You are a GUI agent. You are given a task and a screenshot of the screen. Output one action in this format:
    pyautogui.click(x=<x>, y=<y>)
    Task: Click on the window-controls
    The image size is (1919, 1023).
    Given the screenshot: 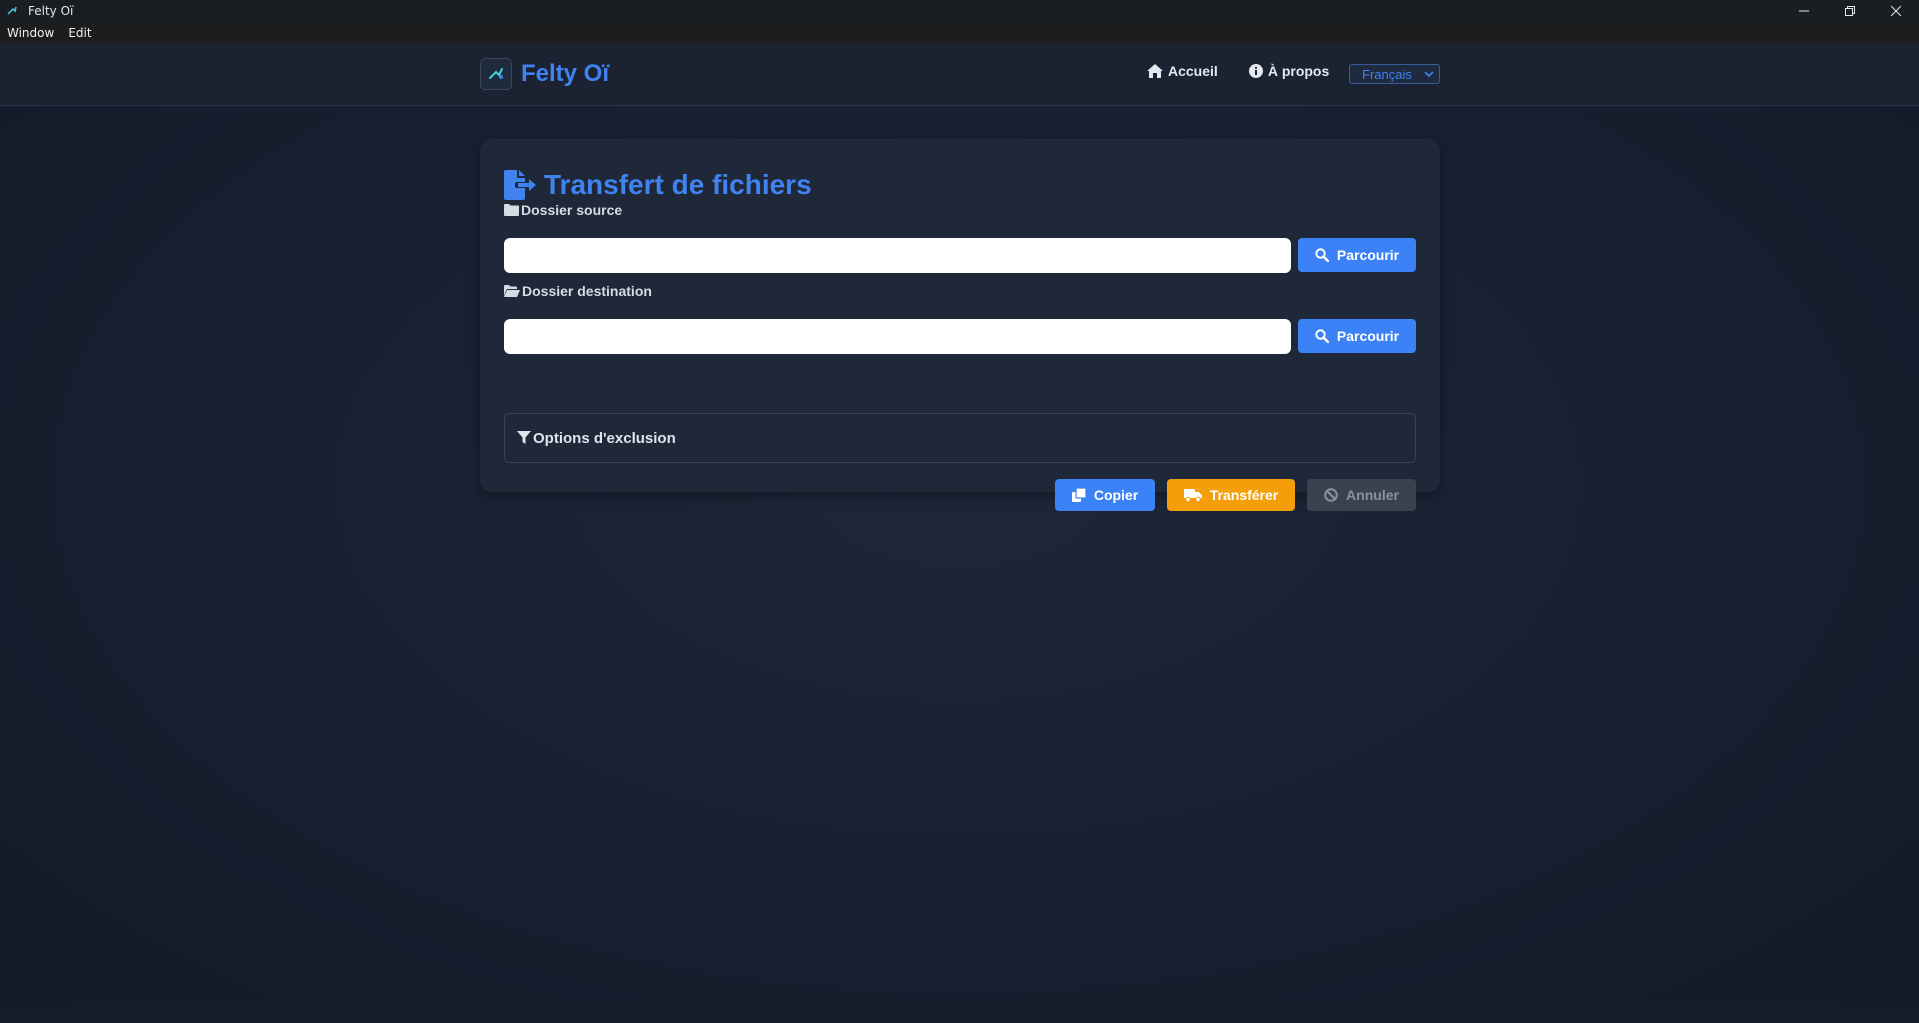 What is the action you would take?
    pyautogui.click(x=1850, y=11)
    